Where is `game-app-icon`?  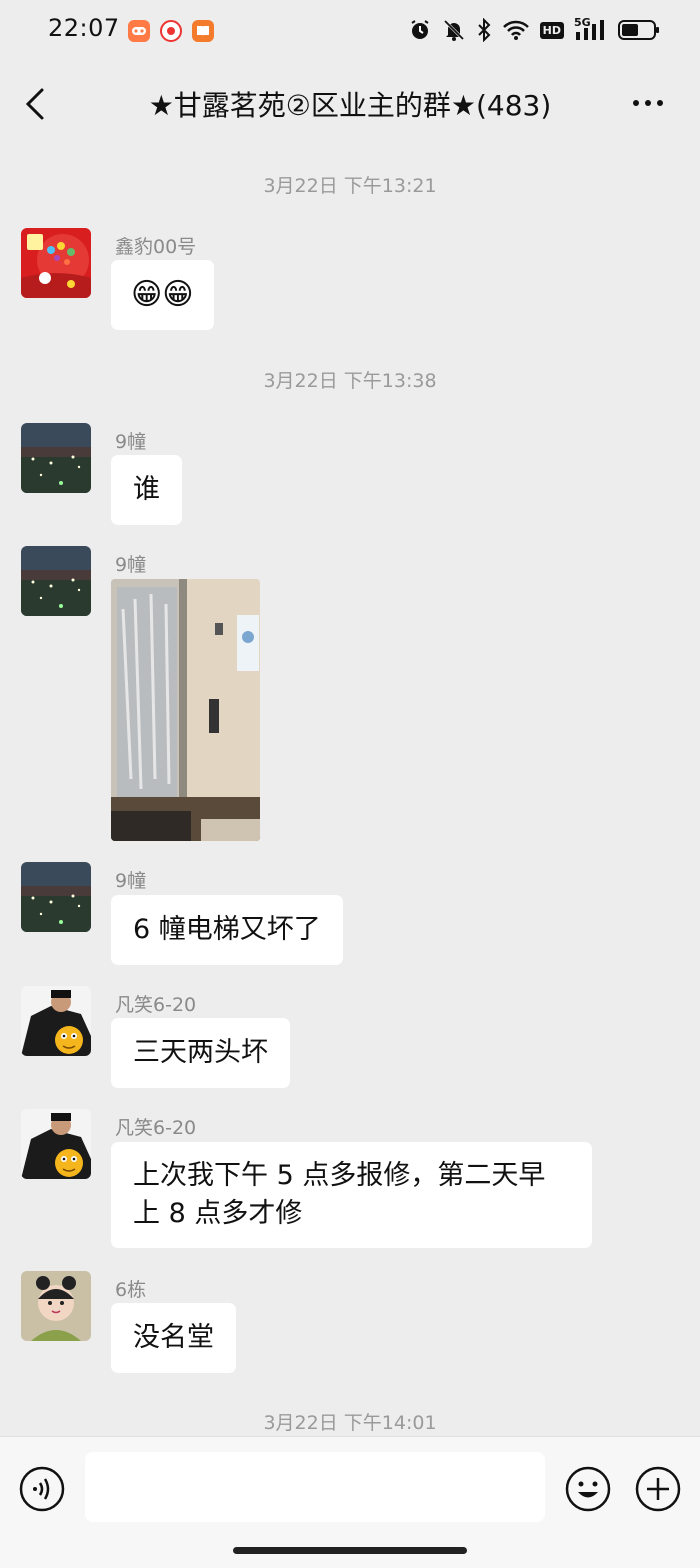 game-app-icon is located at coordinates (139, 31).